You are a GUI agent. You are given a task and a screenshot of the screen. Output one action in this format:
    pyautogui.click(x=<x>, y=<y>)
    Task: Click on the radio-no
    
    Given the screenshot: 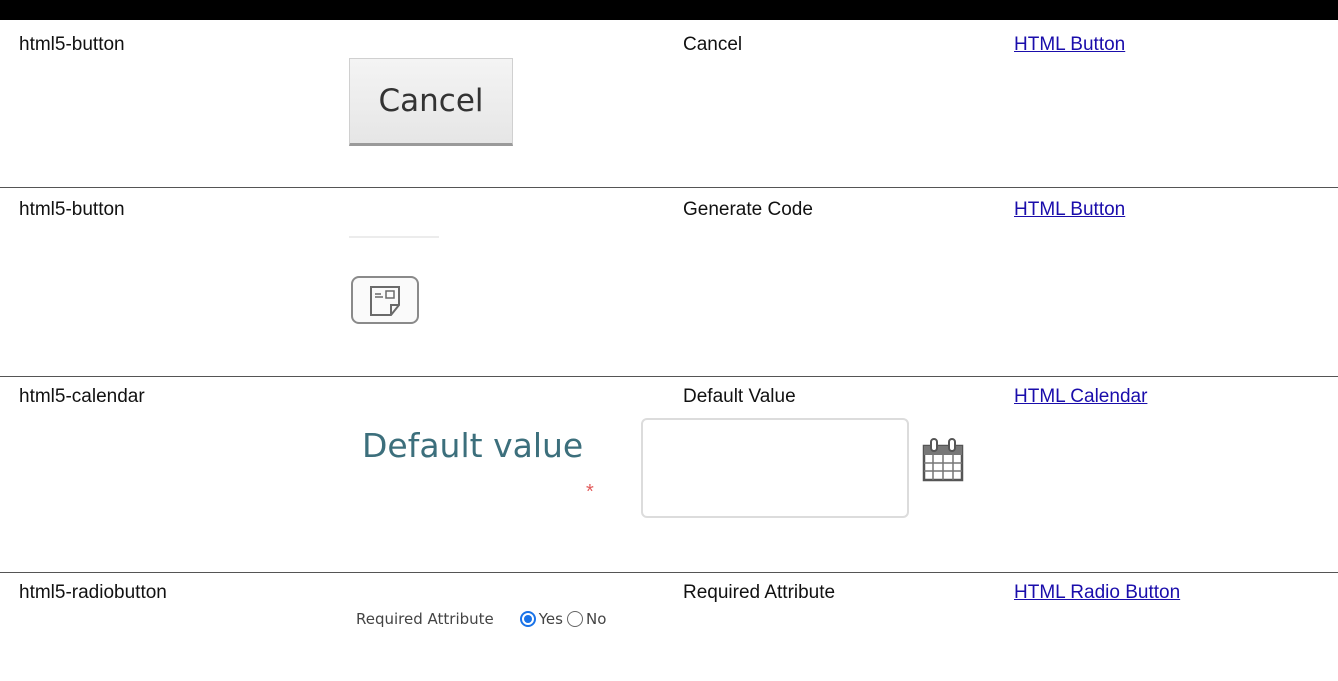 What is the action you would take?
    pyautogui.click(x=574, y=619)
    